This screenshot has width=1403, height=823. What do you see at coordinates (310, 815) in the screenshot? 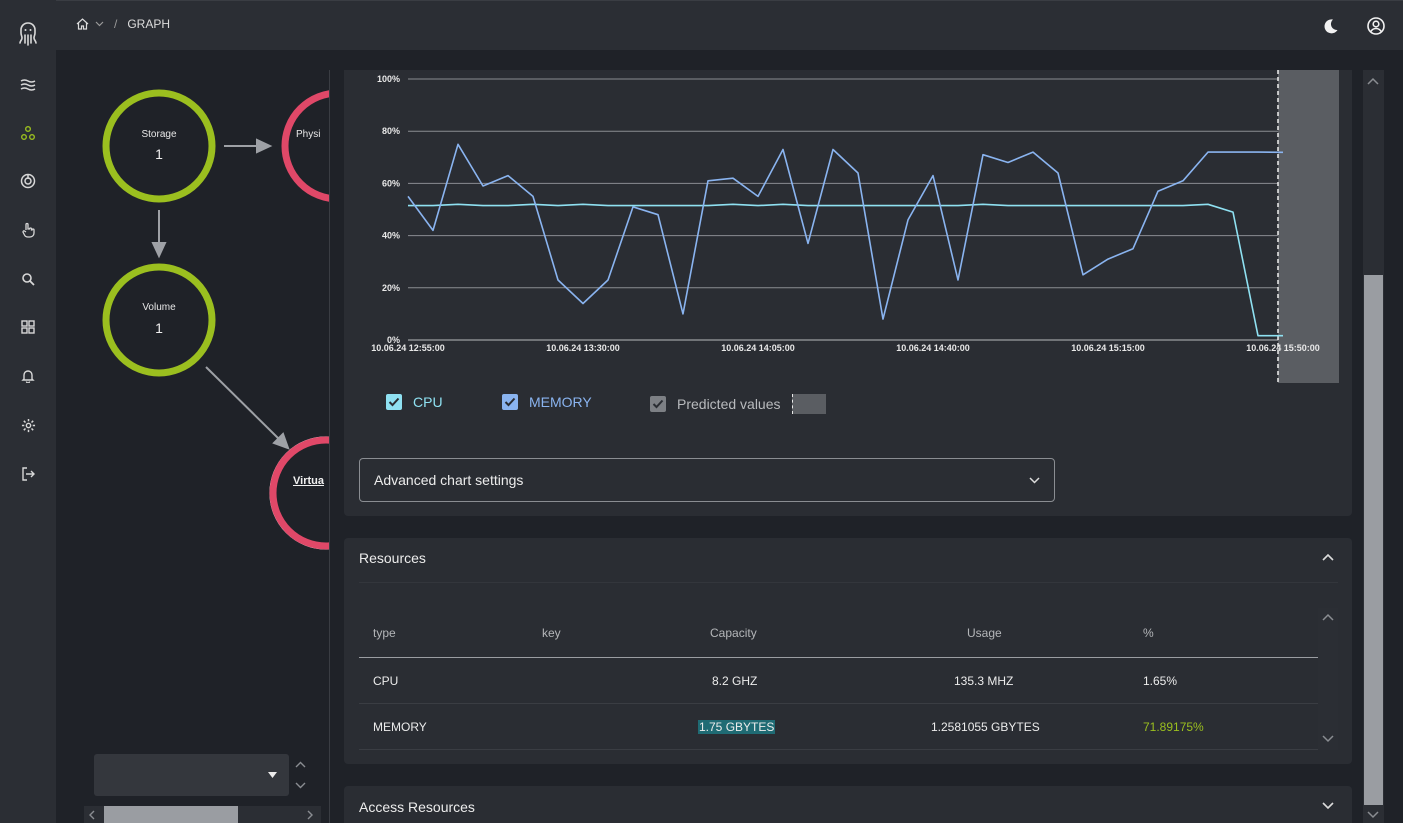
I see `chevron-right-icon` at bounding box center [310, 815].